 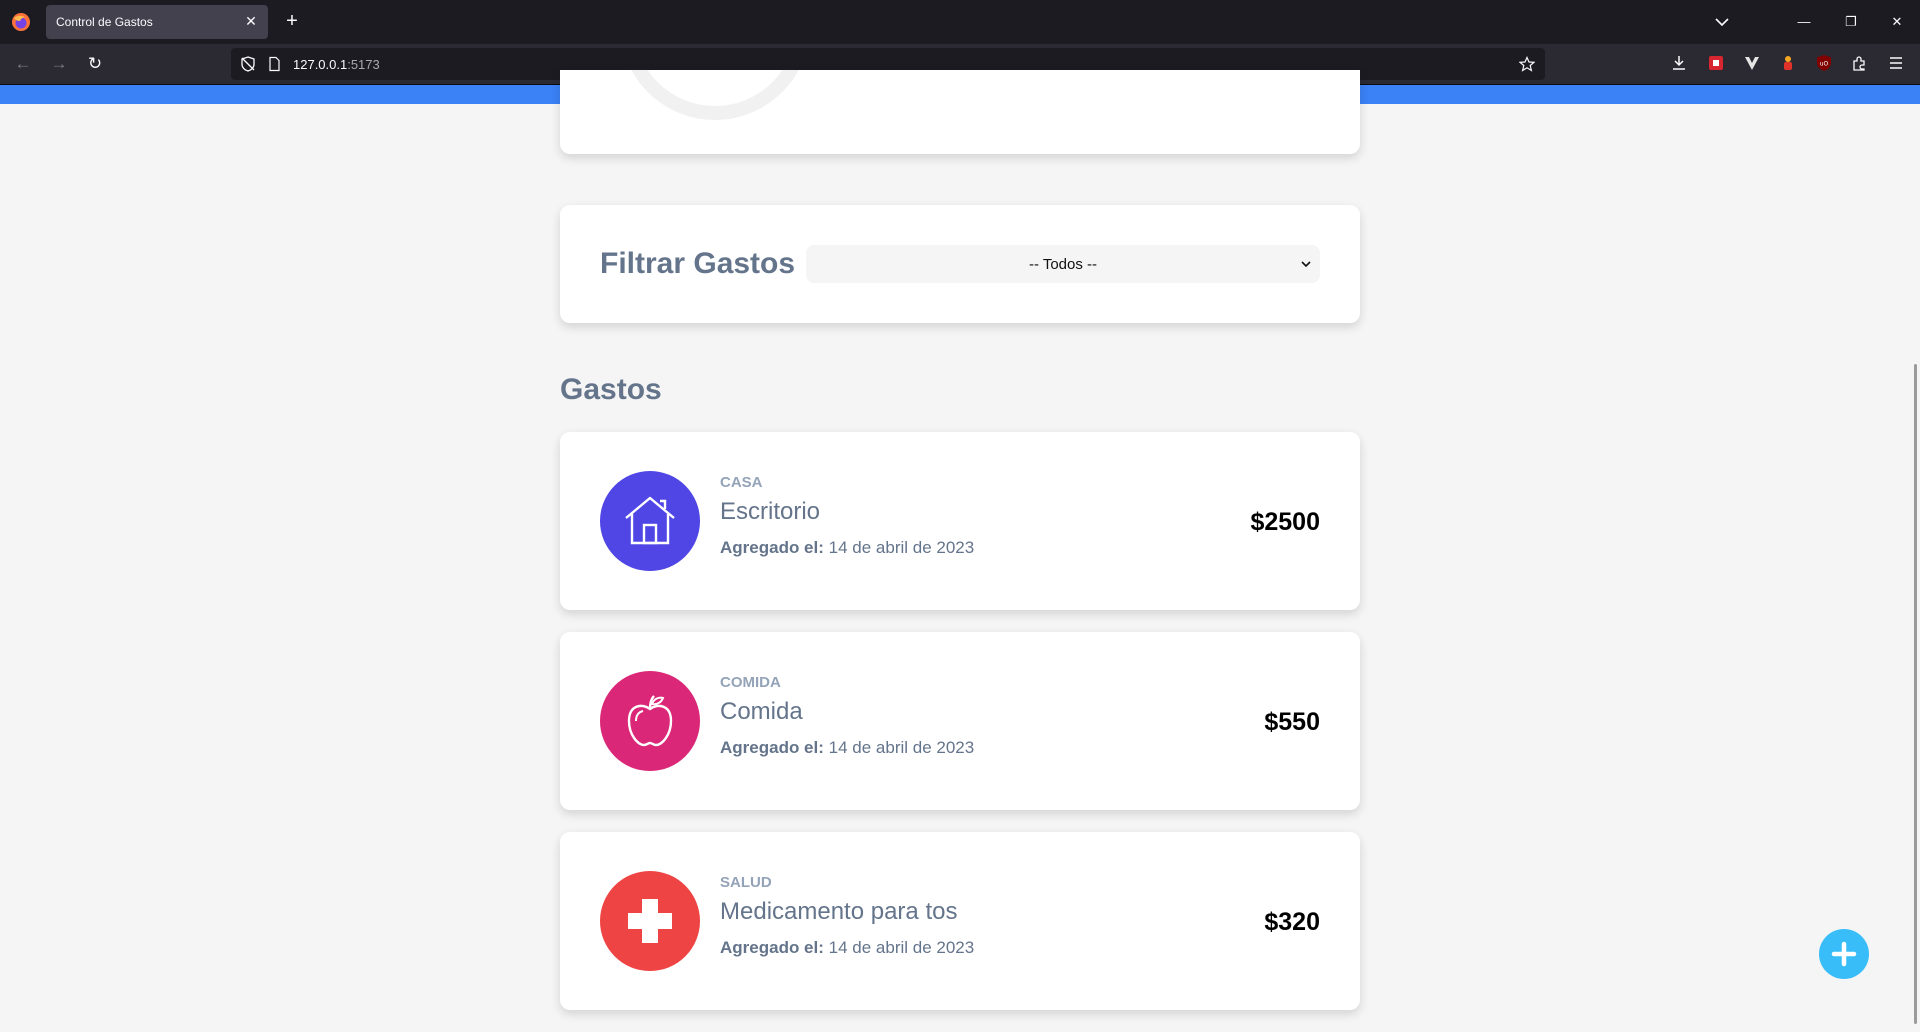 What do you see at coordinates (104, 22) in the screenshot?
I see `tab-title: Control de Gastos` at bounding box center [104, 22].